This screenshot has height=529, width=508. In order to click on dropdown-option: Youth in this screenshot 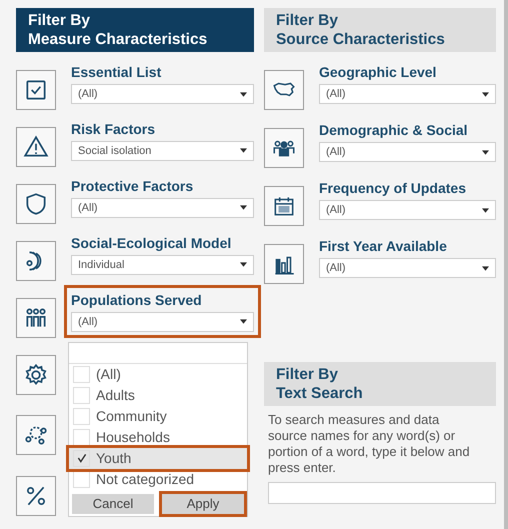, I will do `click(158, 458)`.